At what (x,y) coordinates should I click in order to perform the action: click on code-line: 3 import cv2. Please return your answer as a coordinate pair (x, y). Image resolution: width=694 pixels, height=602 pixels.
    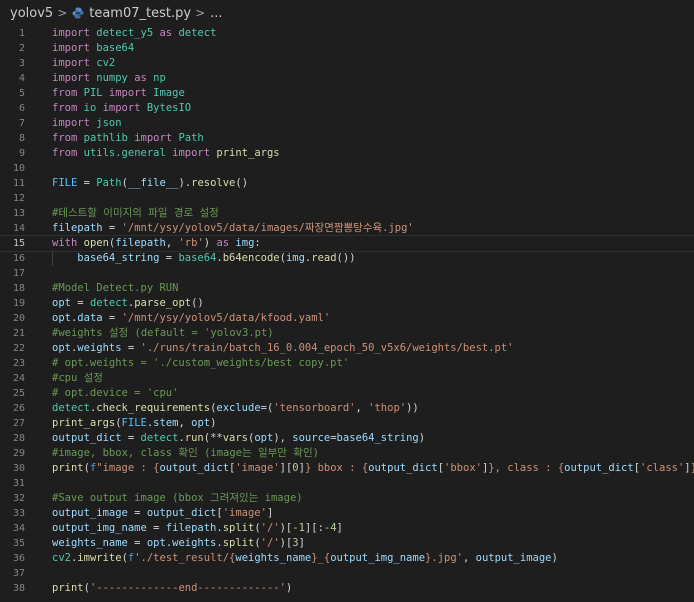
    Looking at the image, I should click on (347, 63).